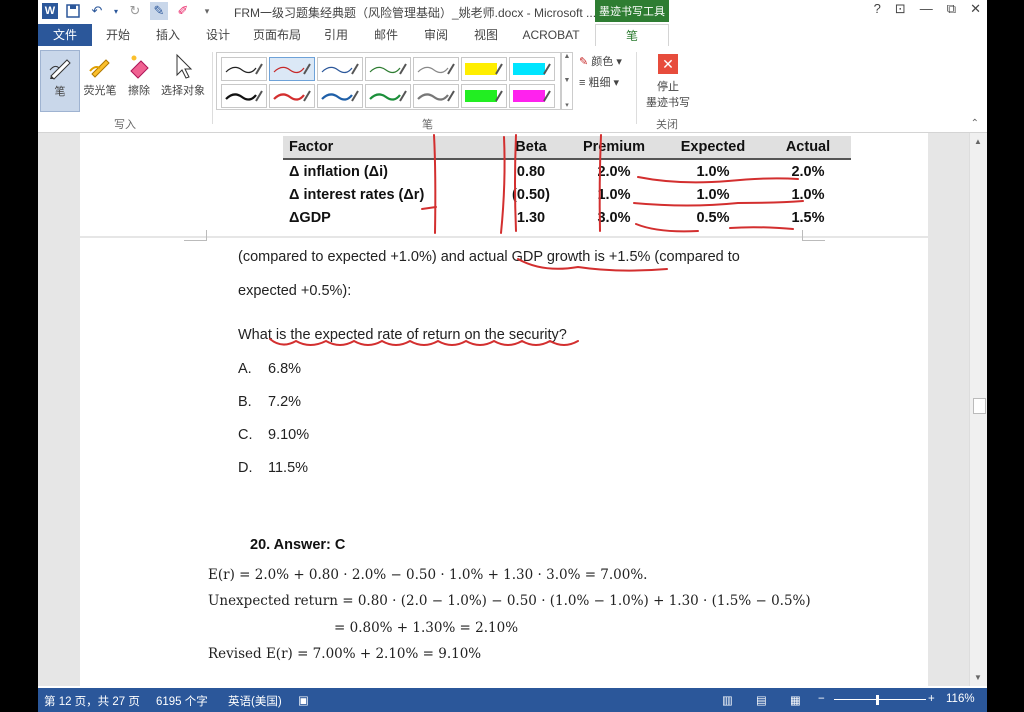 This screenshot has width=1024, height=712. Describe the element at coordinates (727, 700) in the screenshot. I see `read-mode-icon: ▥` at that location.